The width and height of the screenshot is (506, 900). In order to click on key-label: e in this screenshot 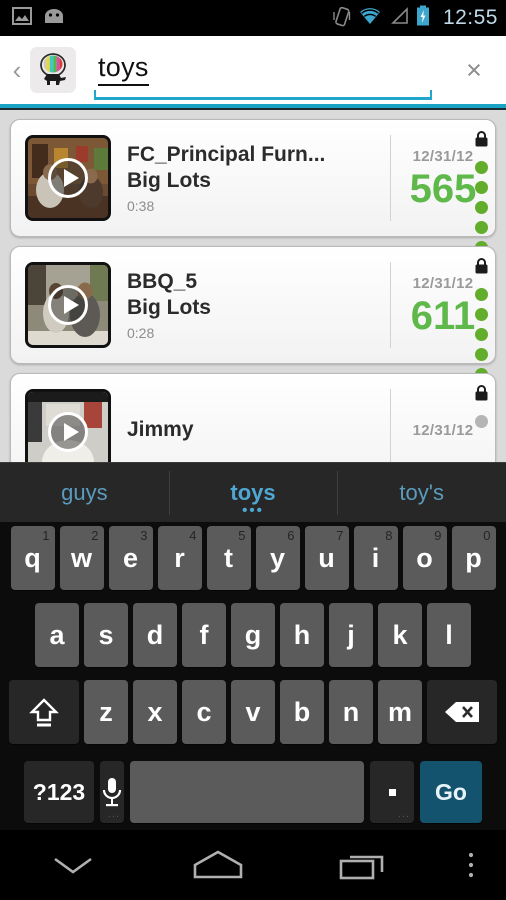, I will do `click(130, 557)`.